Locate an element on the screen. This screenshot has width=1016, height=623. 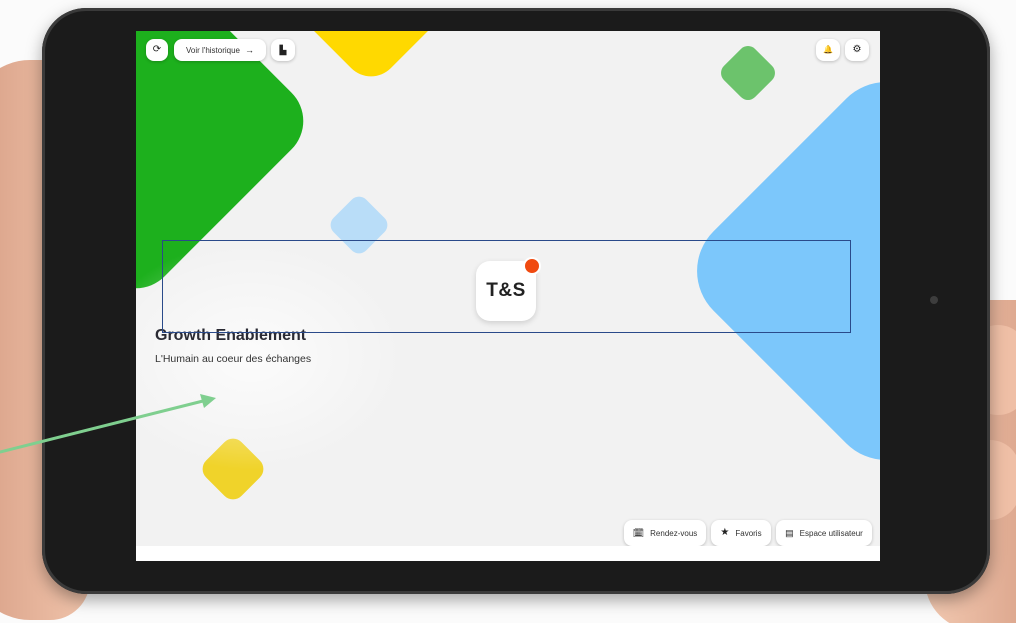
annotation-arrow is located at coordinates (108, 424).